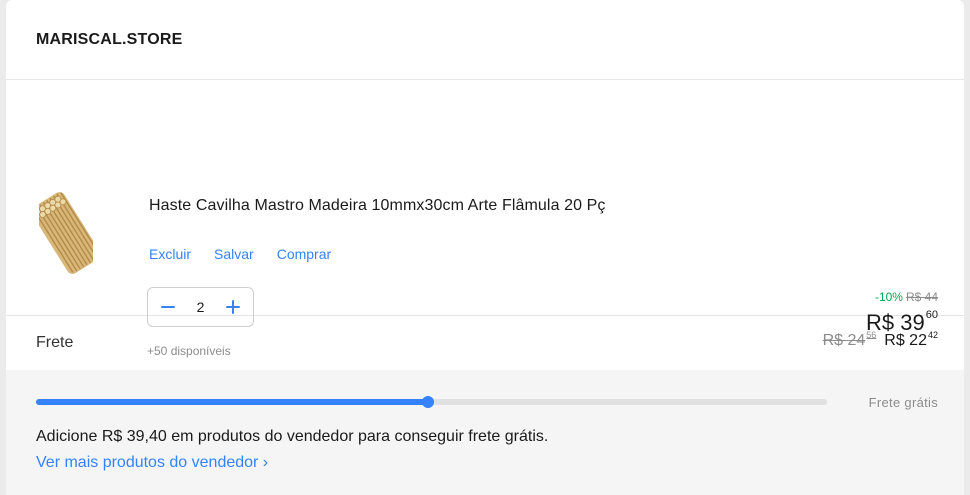  What do you see at coordinates (485, 343) in the screenshot?
I see `shipping-row: Frete R$ 2456 R$ 2242` at bounding box center [485, 343].